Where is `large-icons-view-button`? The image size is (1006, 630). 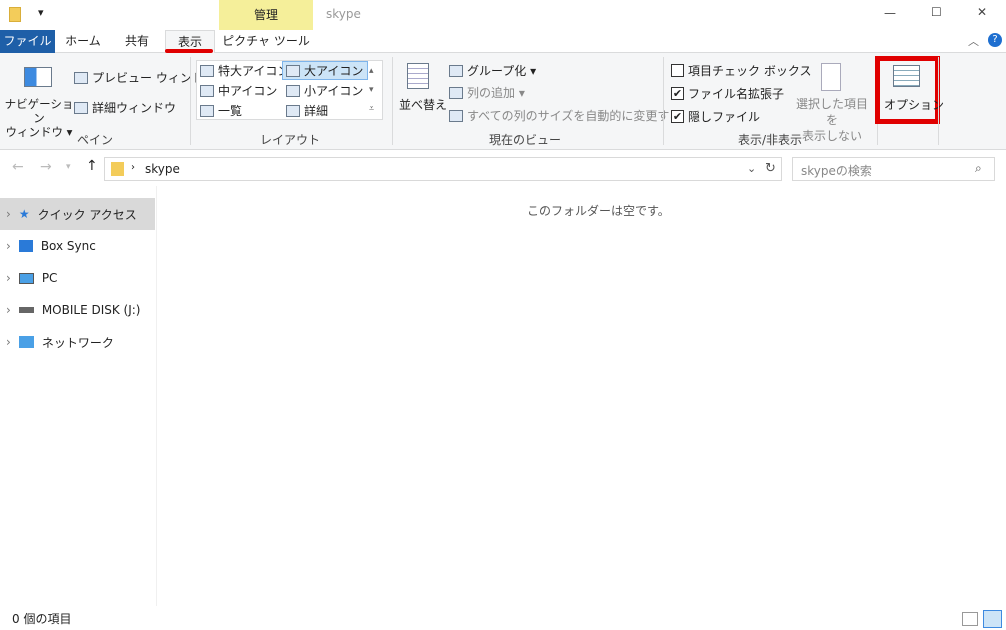 large-icons-view-button is located at coordinates (992, 619).